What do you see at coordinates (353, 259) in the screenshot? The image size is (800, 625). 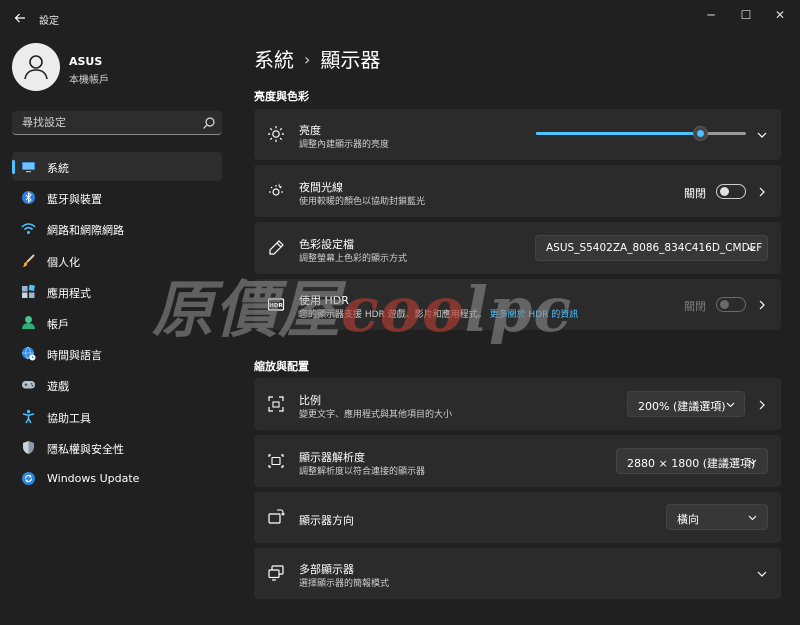 I see `color-profile-subtitle: 調整螢幕上色彩的顯示方式` at bounding box center [353, 259].